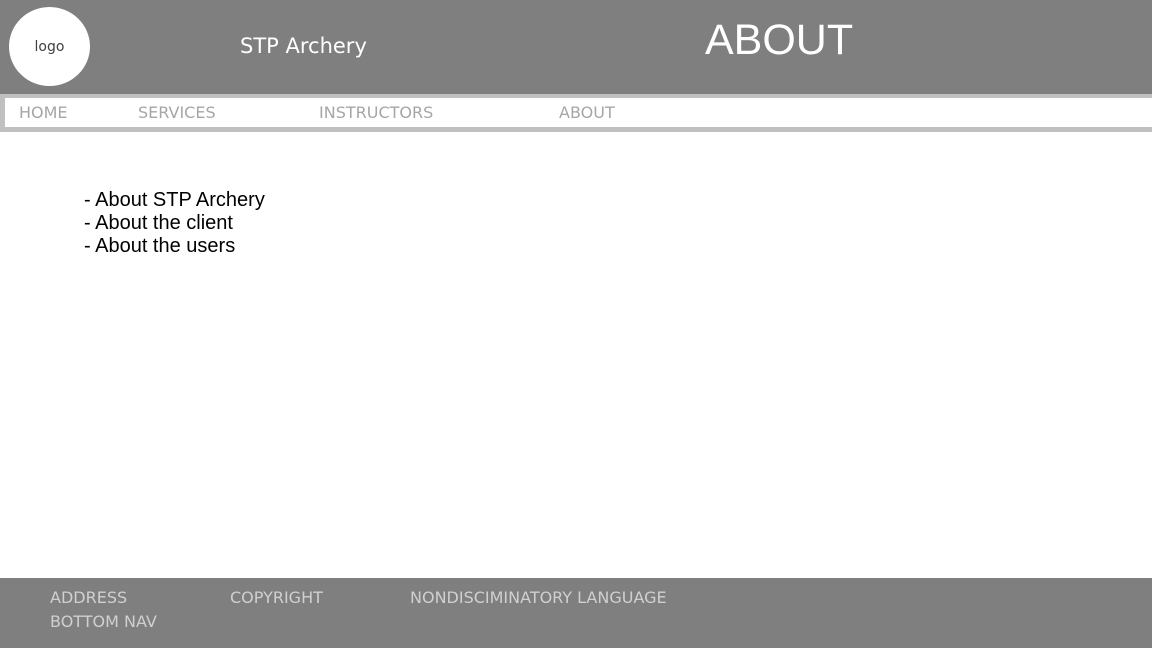 Image resolution: width=1152 pixels, height=648 pixels. Describe the element at coordinates (587, 112) in the screenshot. I see `nav-item-about: ABOUT` at that location.